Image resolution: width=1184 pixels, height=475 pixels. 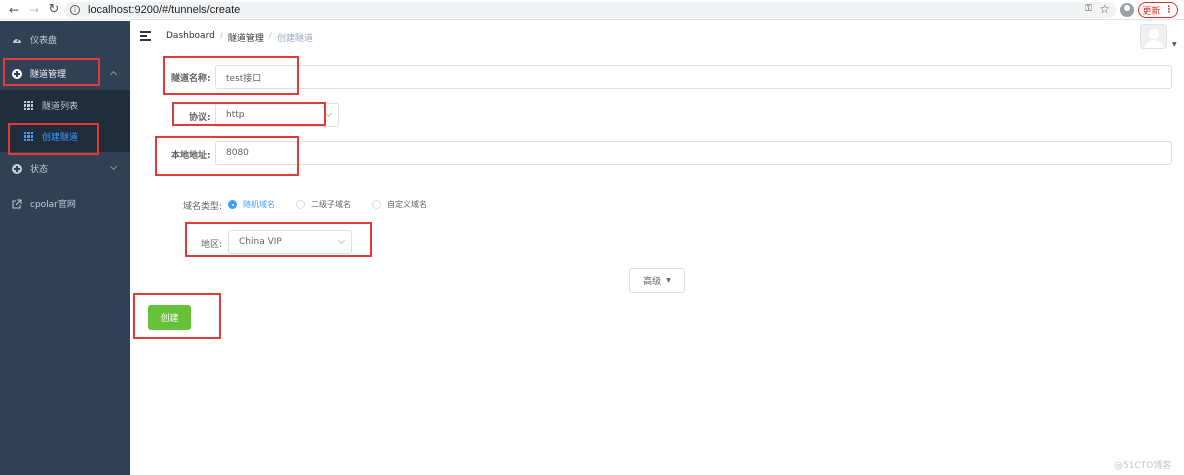 What do you see at coordinates (145, 36) in the screenshot?
I see `hamburger-menu-icon` at bounding box center [145, 36].